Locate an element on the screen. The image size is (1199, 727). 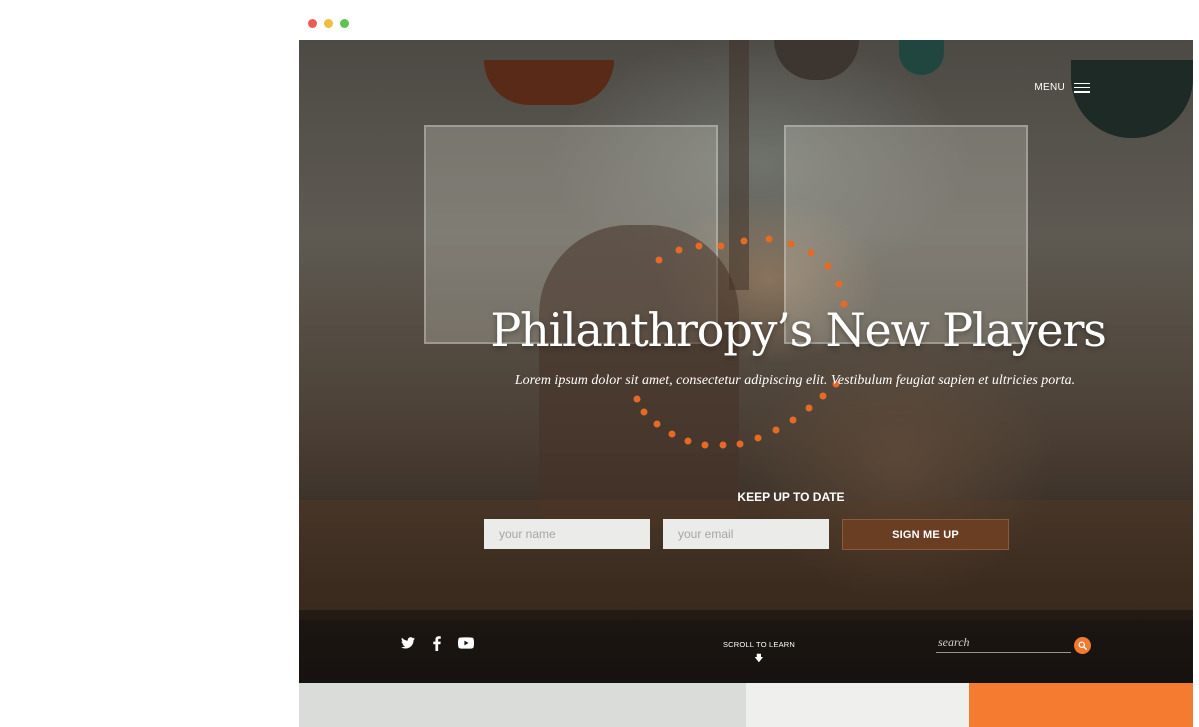
social-links is located at coordinates (437, 643).